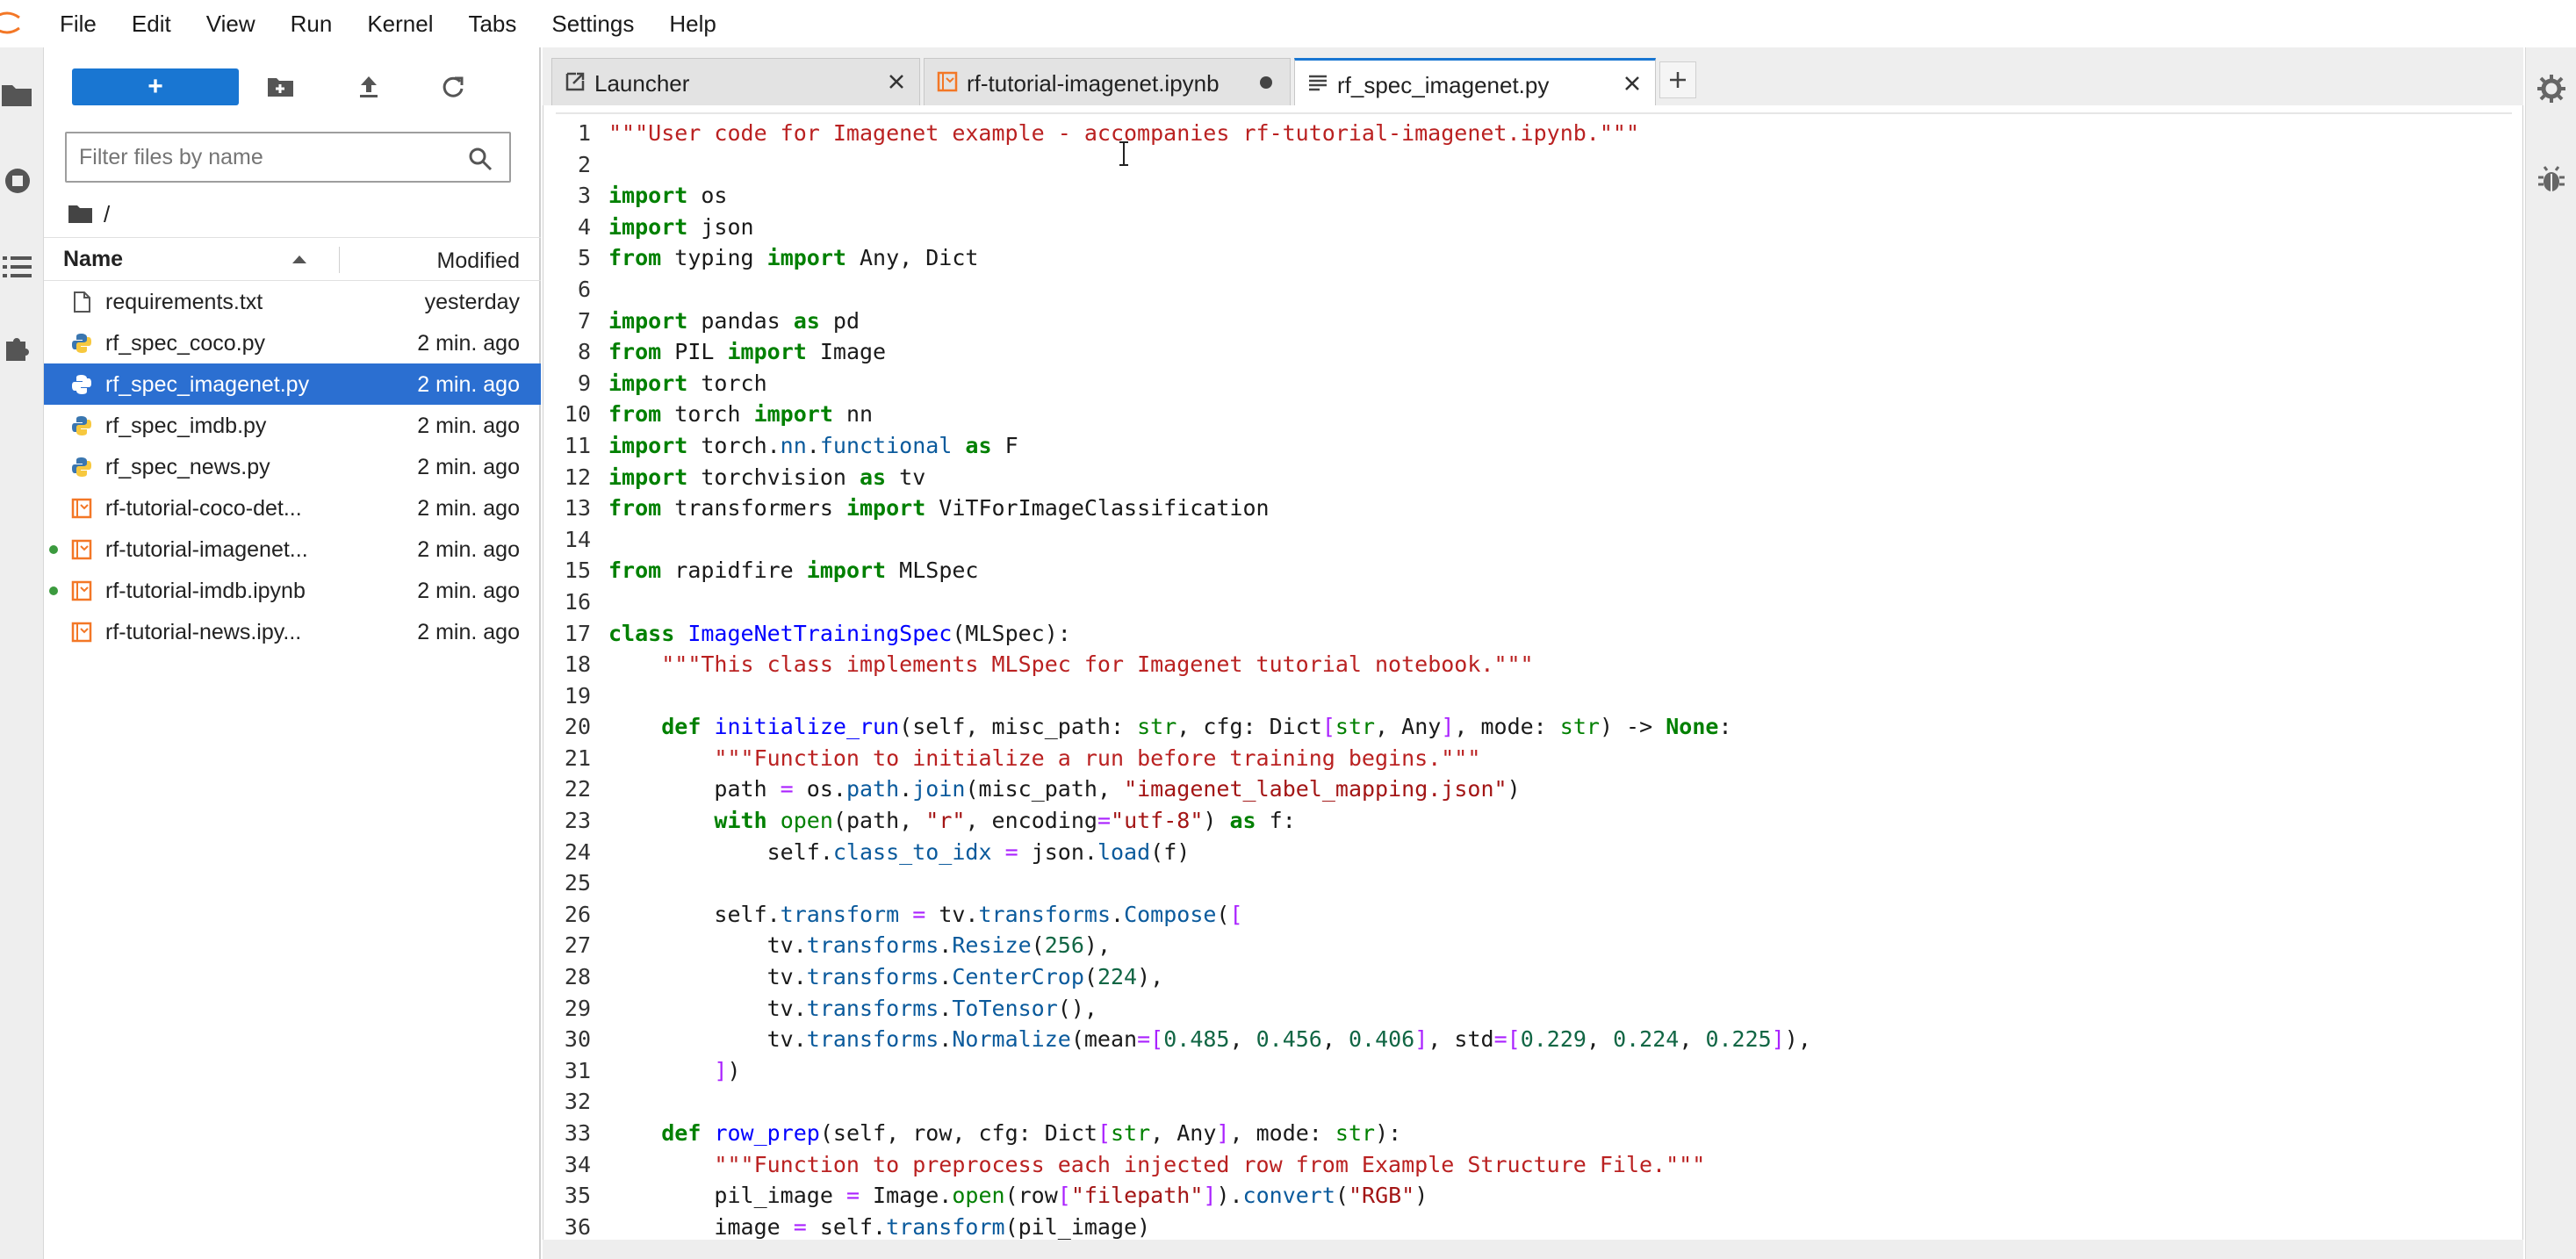 The image size is (2576, 1259). What do you see at coordinates (852, 1008) in the screenshot?
I see `code-text: tv.transforms.ToTensor(),` at bounding box center [852, 1008].